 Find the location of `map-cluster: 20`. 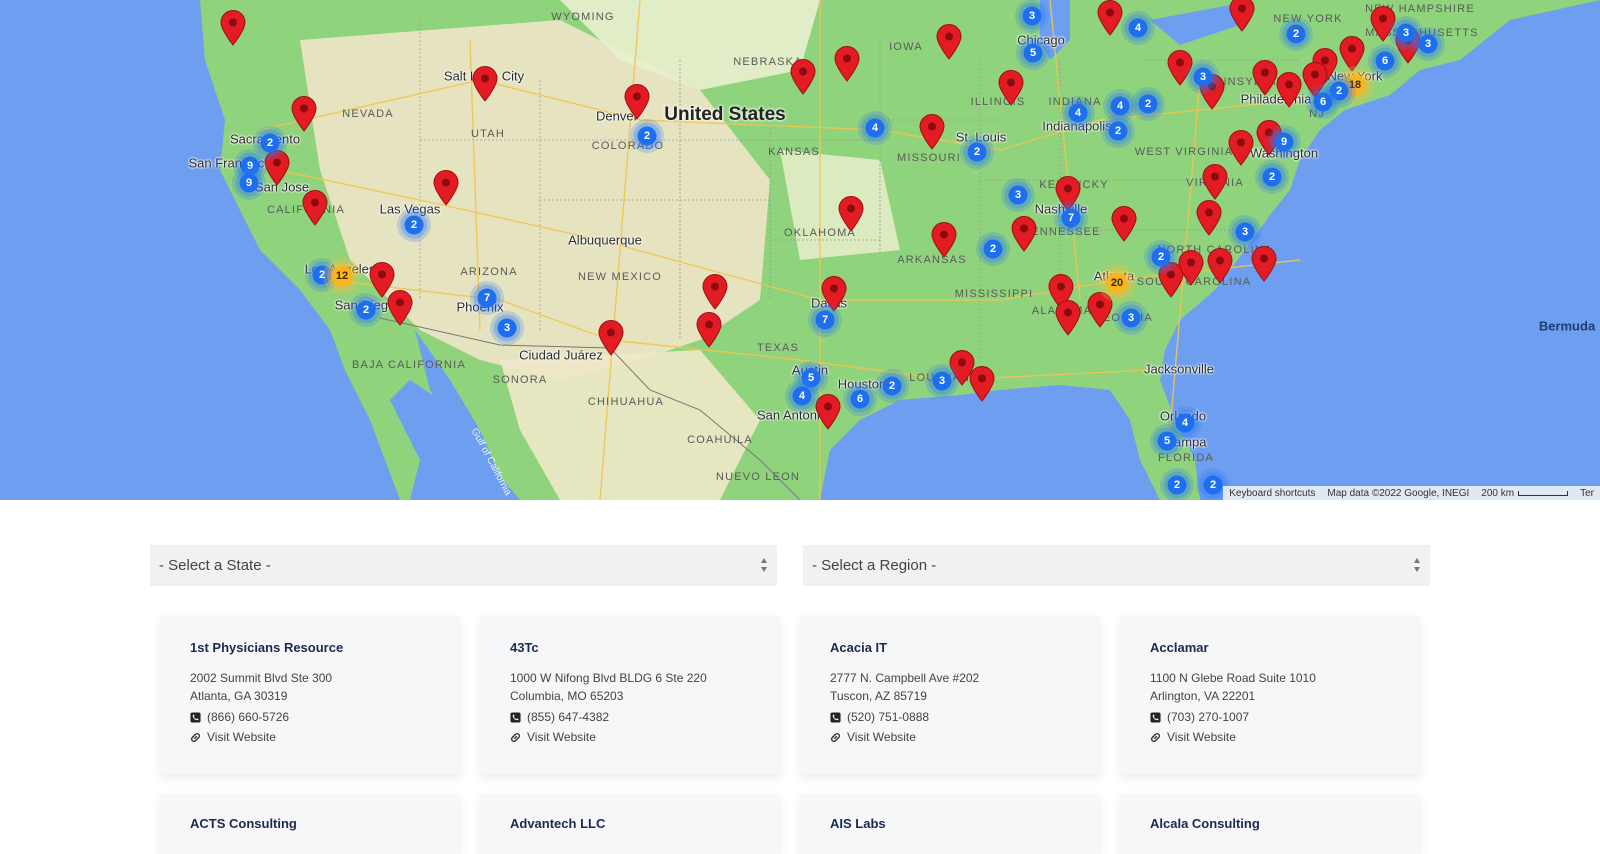

map-cluster: 20 is located at coordinates (1117, 283).